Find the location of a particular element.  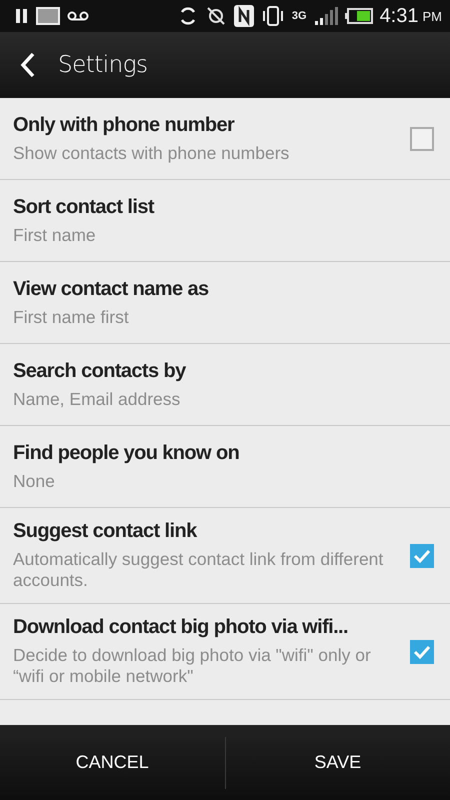

settings-row: Download contact big photo via wifi... Decide to download big photo via "wifi" only or “wifi or mobile network" is located at coordinates (225, 652).